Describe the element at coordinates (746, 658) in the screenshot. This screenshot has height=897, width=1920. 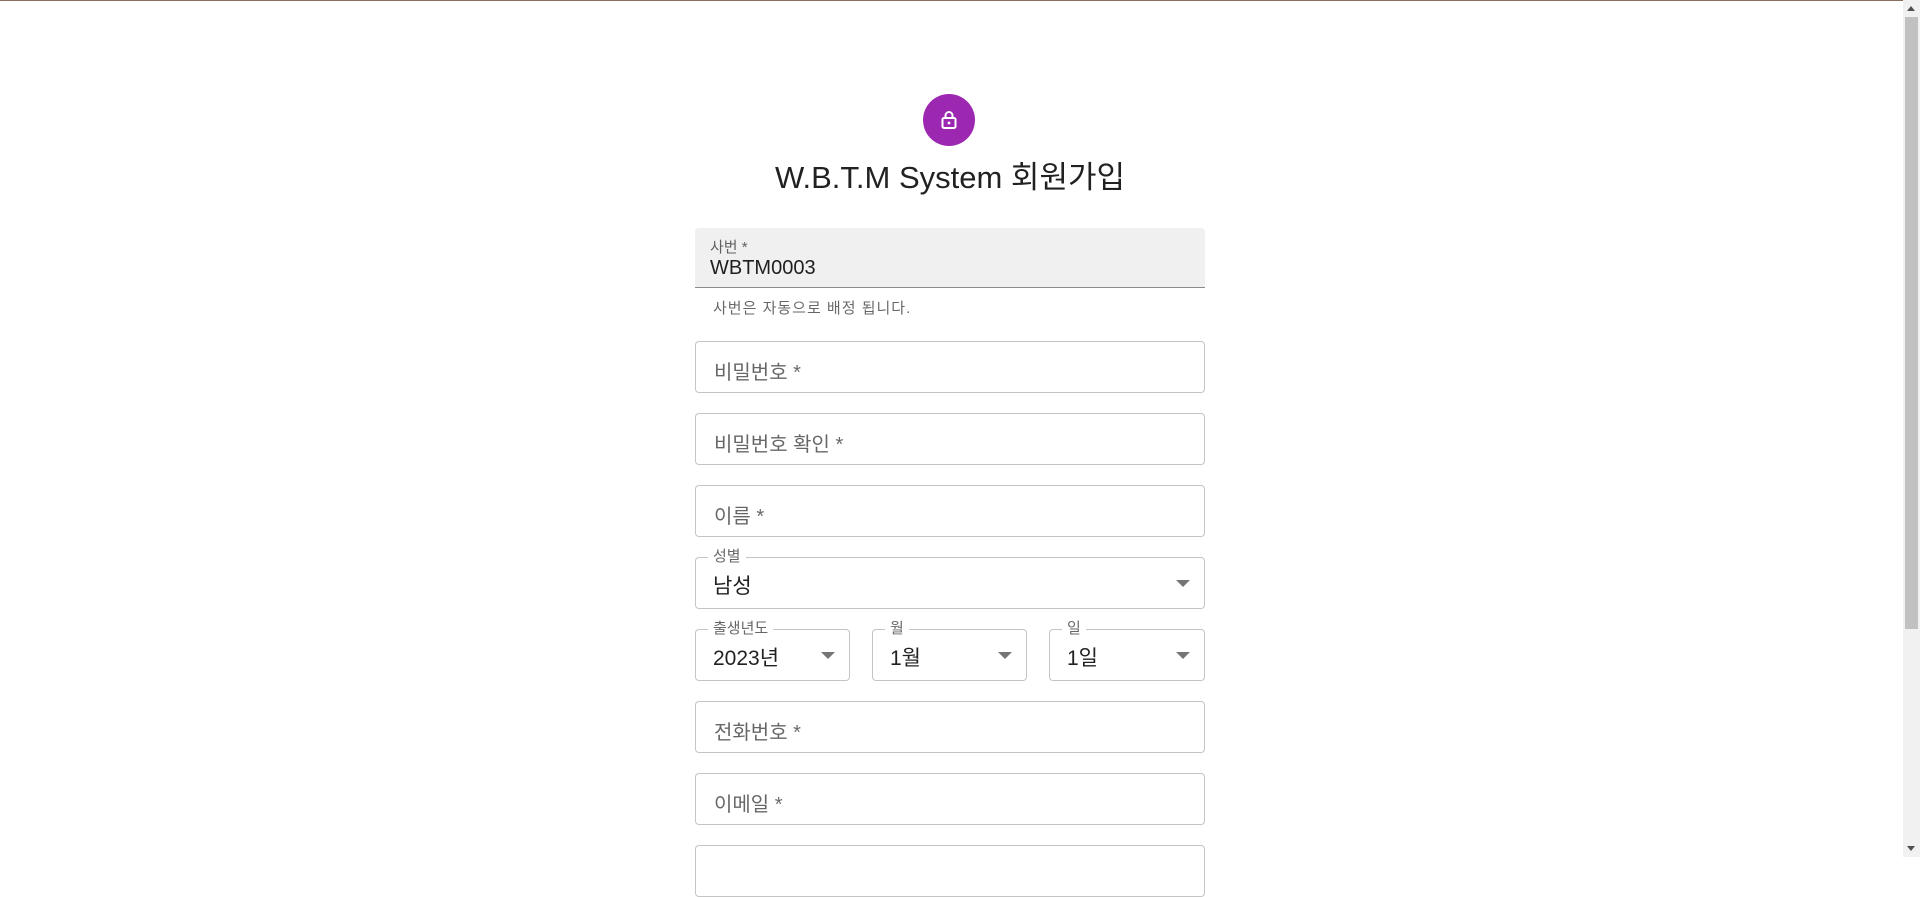
I see `birth-year-value: 2023년` at that location.